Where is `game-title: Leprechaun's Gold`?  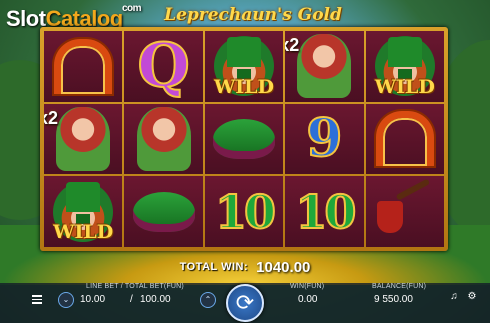 game-title: Leprechaun's Gold is located at coordinates (253, 15).